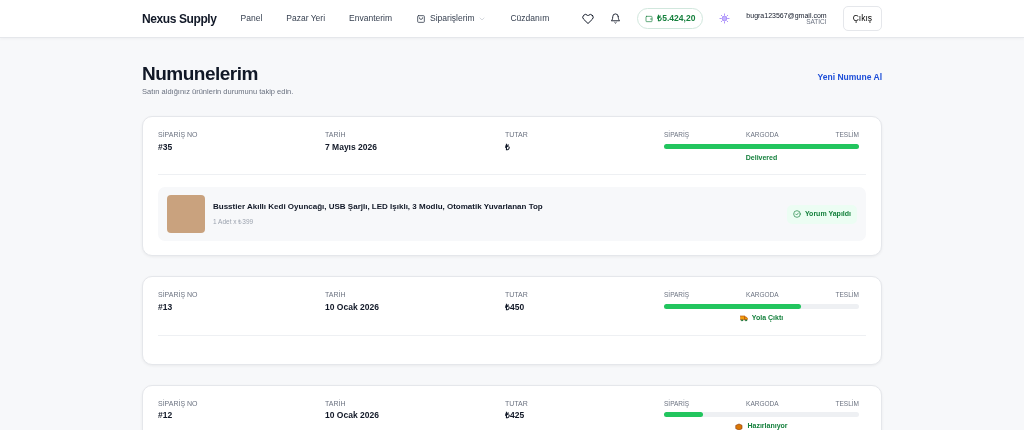 The height and width of the screenshot is (430, 1024). I want to click on new-sample-link: Yeni Numune Al, so click(849, 77).